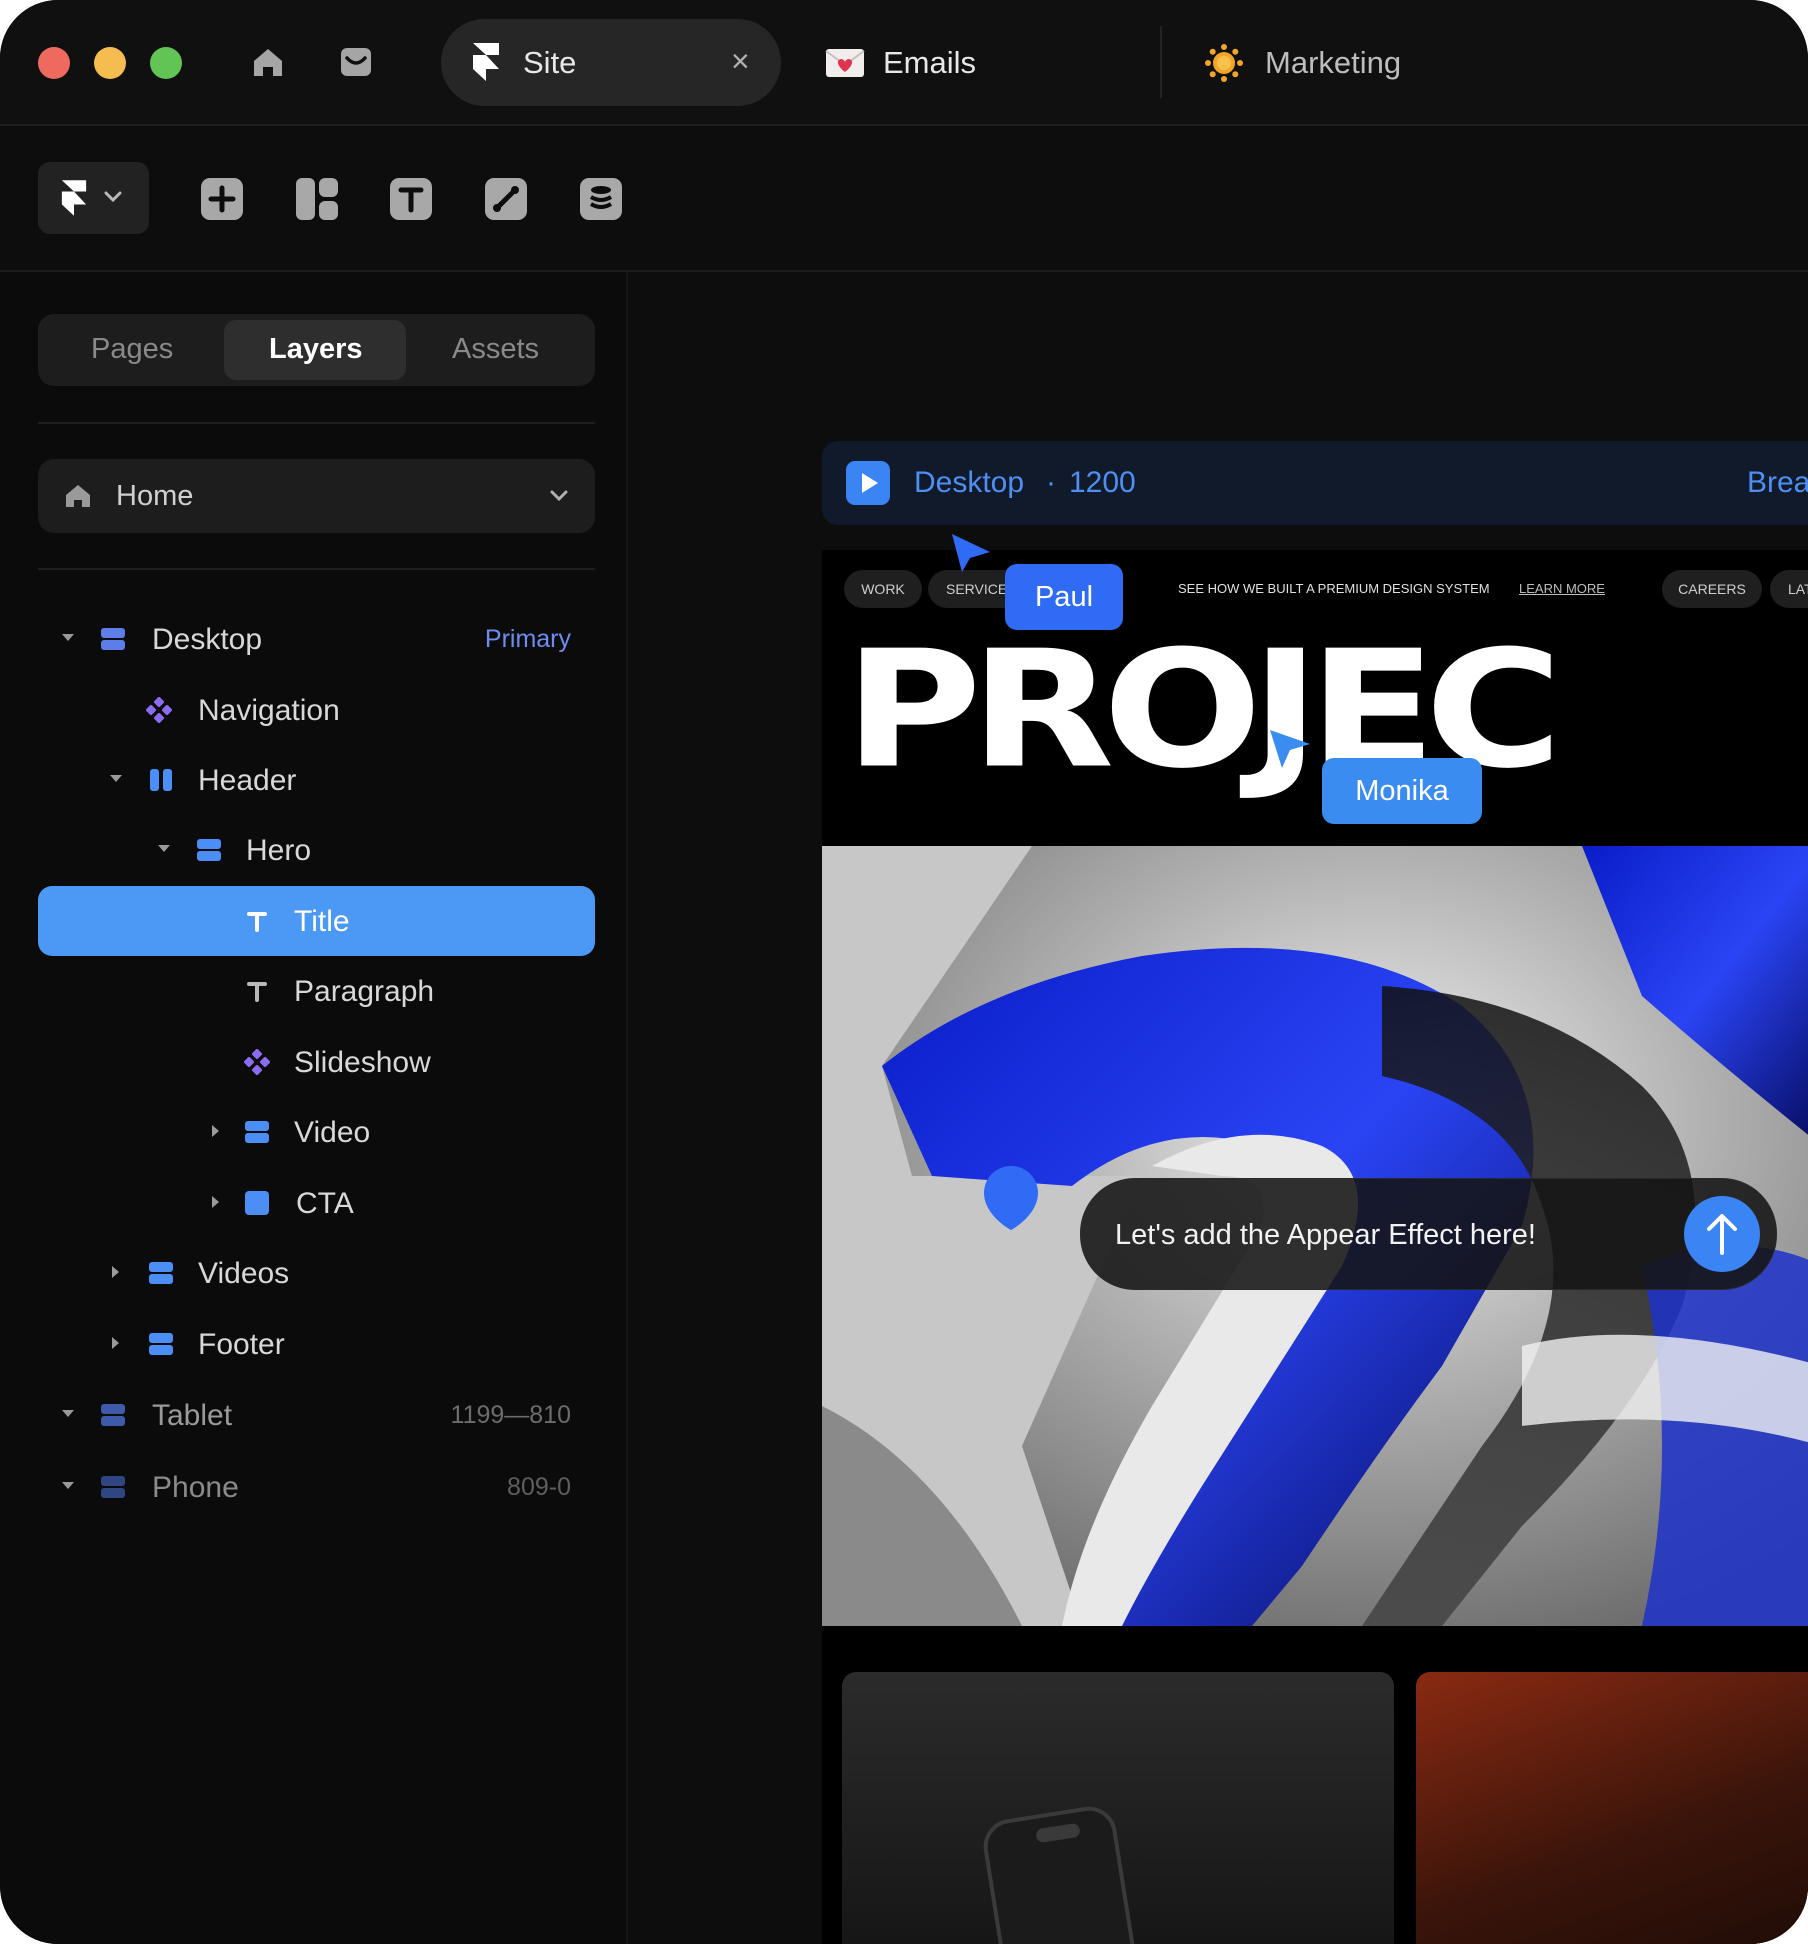  What do you see at coordinates (1011, 1198) in the screenshot?
I see `comment-pin-icon` at bounding box center [1011, 1198].